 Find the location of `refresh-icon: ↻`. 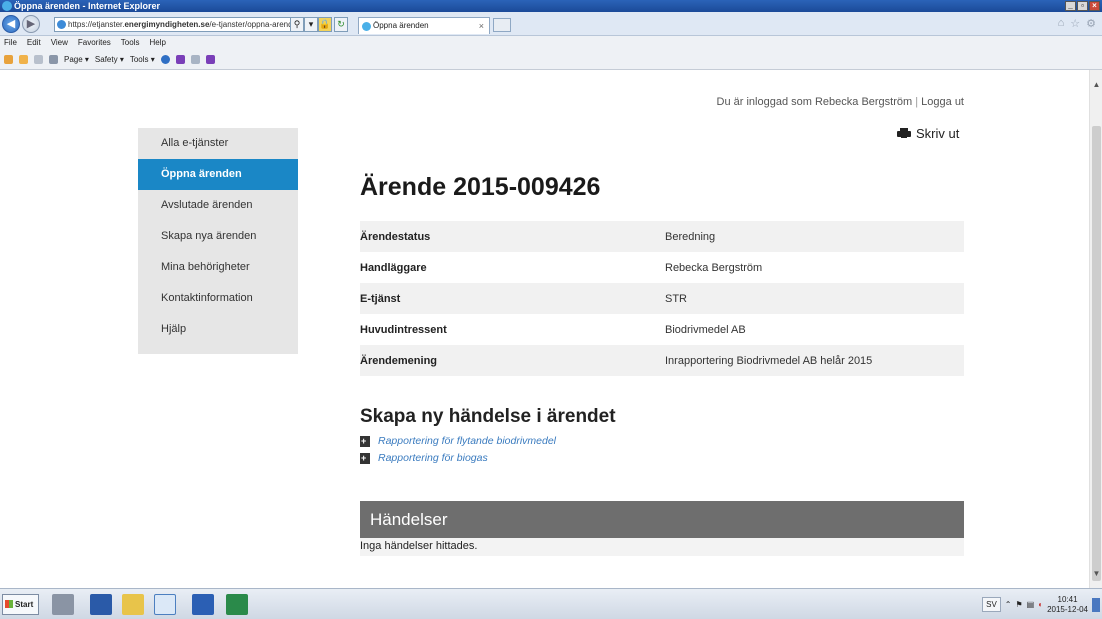

refresh-icon: ↻ is located at coordinates (341, 24).